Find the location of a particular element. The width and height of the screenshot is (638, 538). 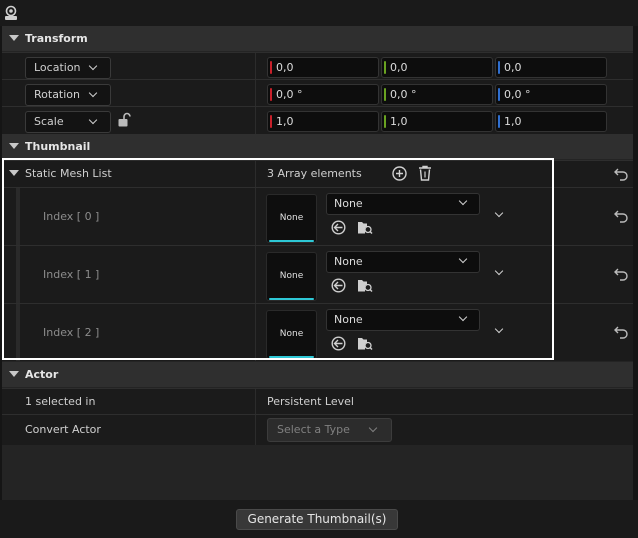

convert-actor-row: Convert Actor Select a Type is located at coordinates (317, 429).